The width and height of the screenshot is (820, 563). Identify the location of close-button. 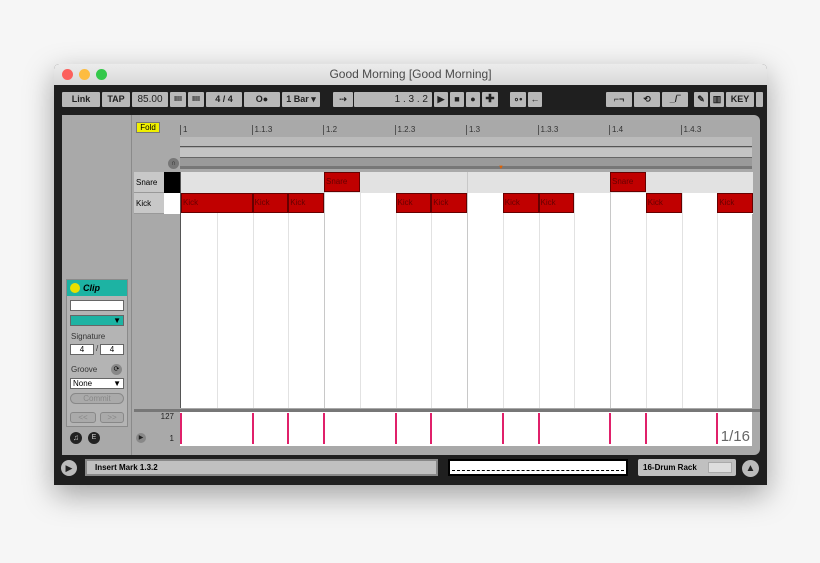
(67, 74).